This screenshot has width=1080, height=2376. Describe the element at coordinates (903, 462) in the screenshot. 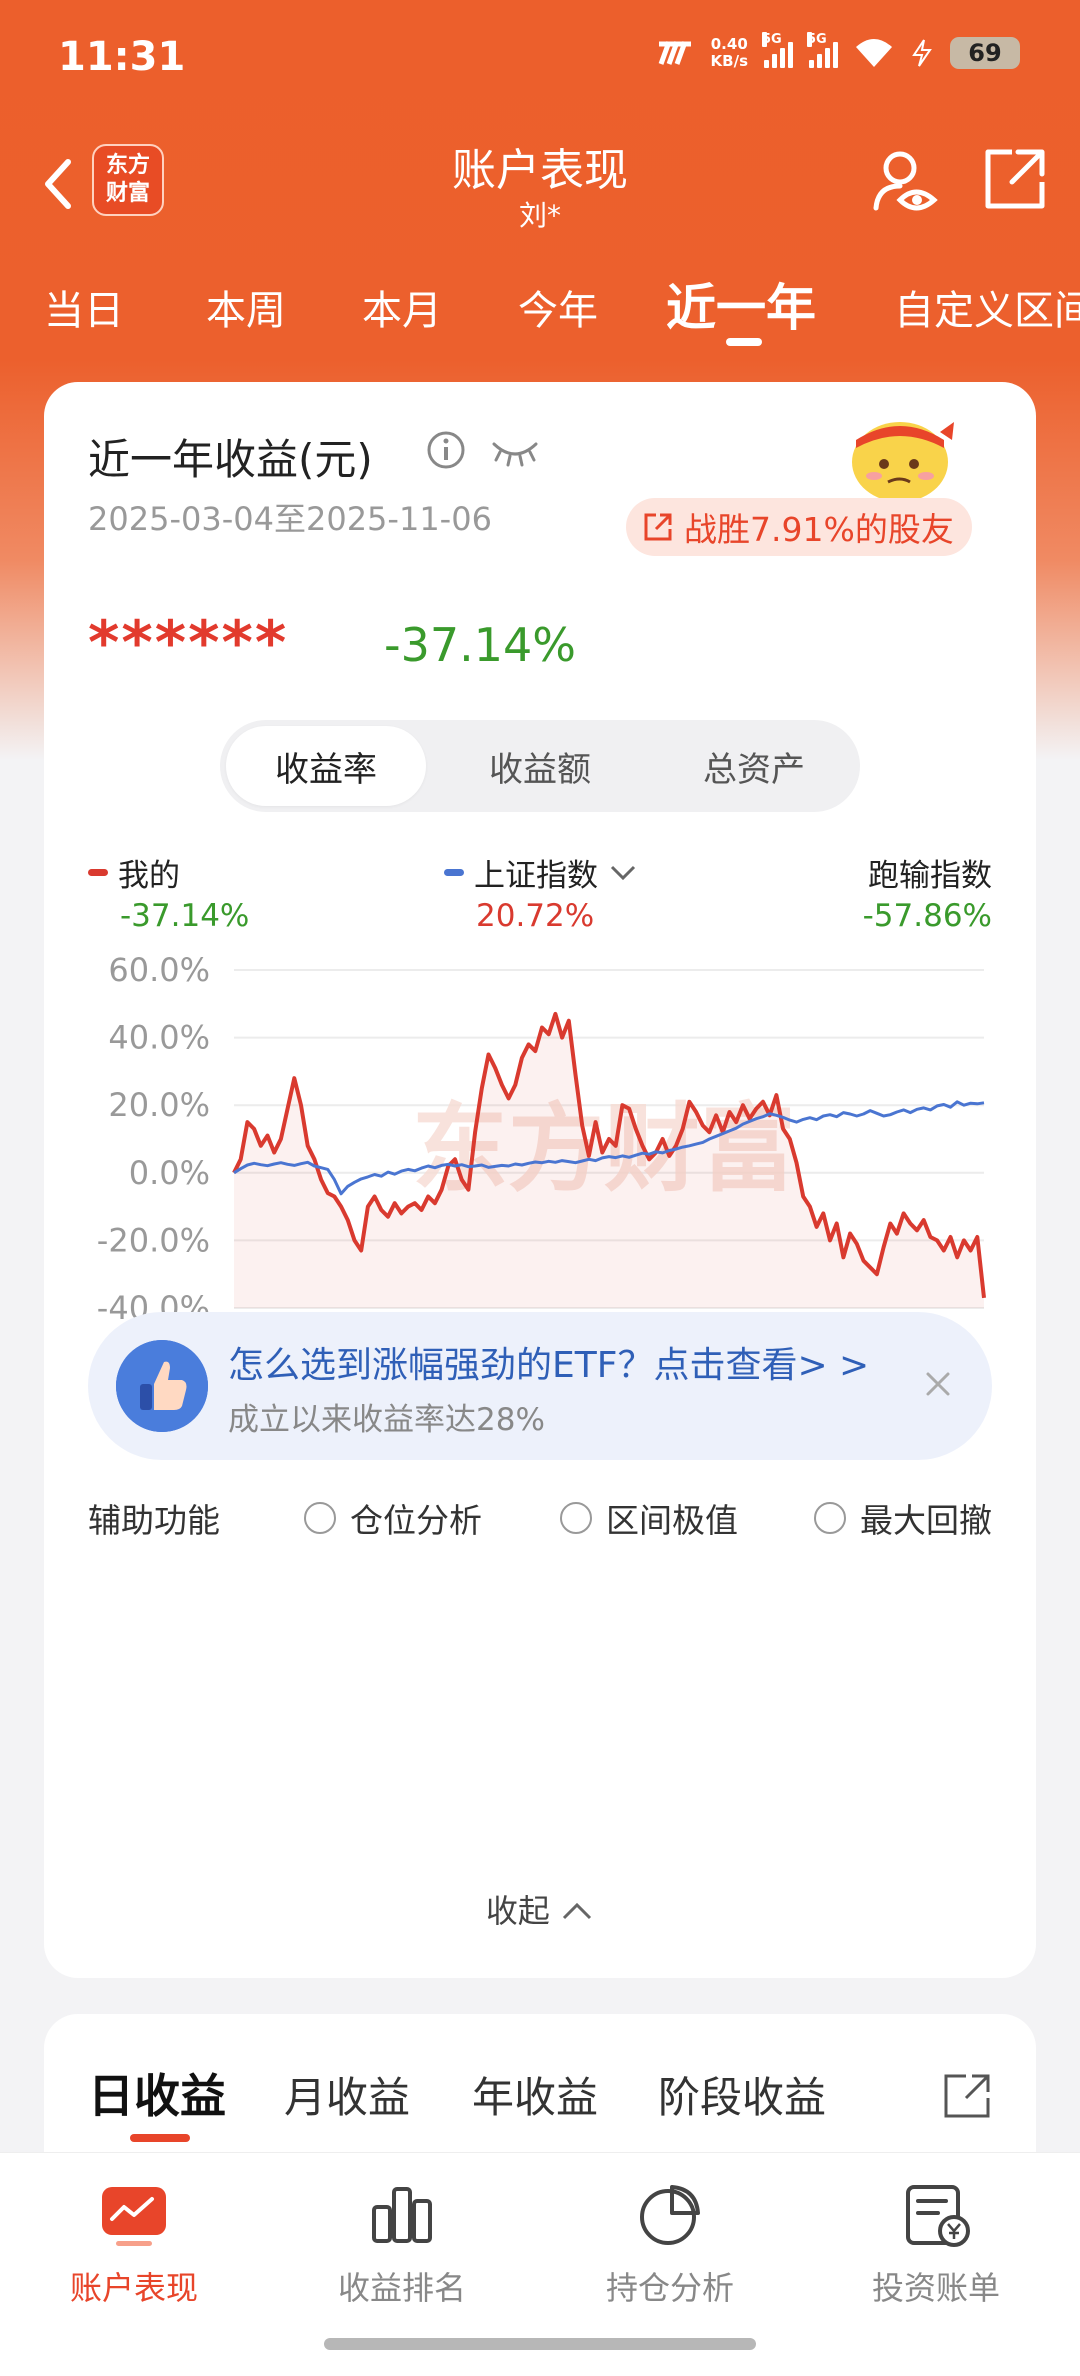

I see `mascot-icon` at that location.